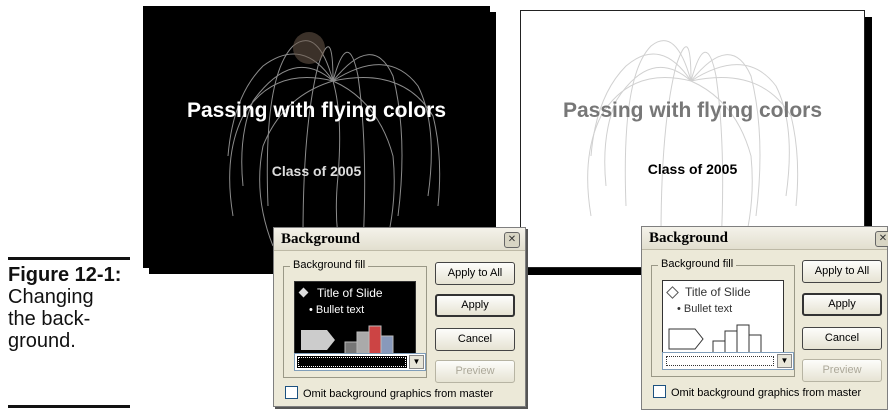 This screenshot has height=410, width=888. I want to click on caption-line-1: Changing, so click(51, 297).